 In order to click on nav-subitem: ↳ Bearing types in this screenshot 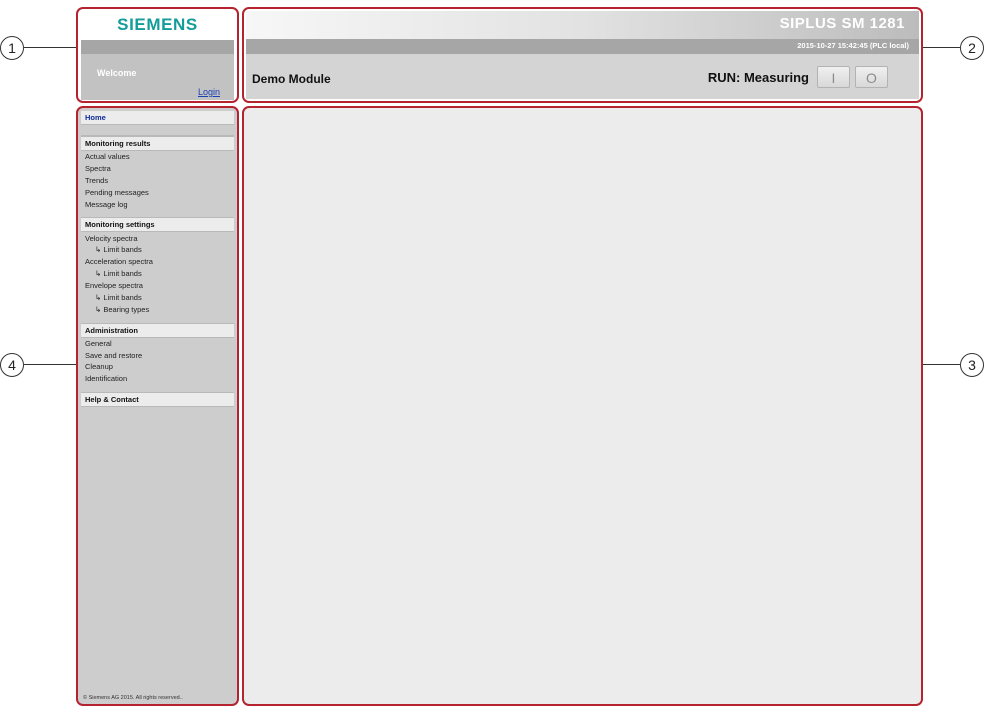, I will do `click(157, 310)`.